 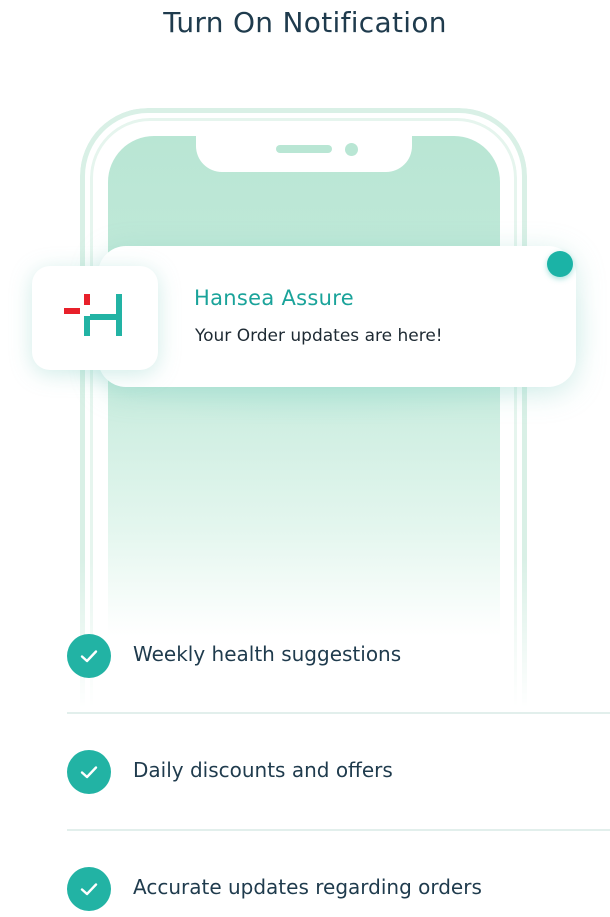 I want to click on list-item: Accurate updates regarding orders, so click(x=338, y=888).